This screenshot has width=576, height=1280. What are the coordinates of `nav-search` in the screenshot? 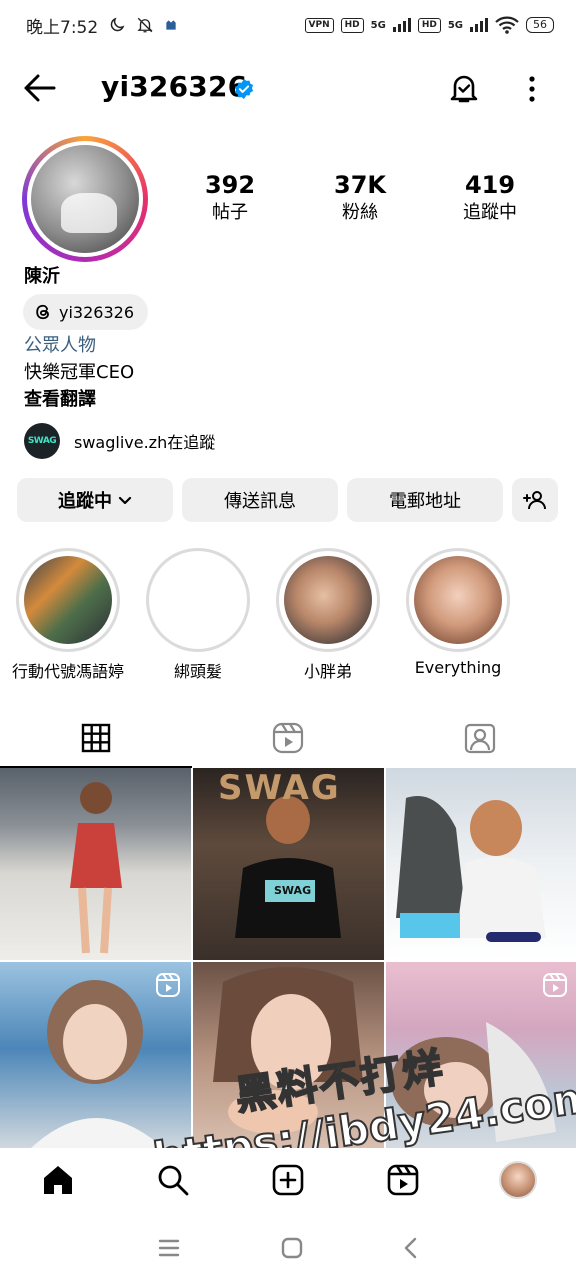 It's located at (172, 1180).